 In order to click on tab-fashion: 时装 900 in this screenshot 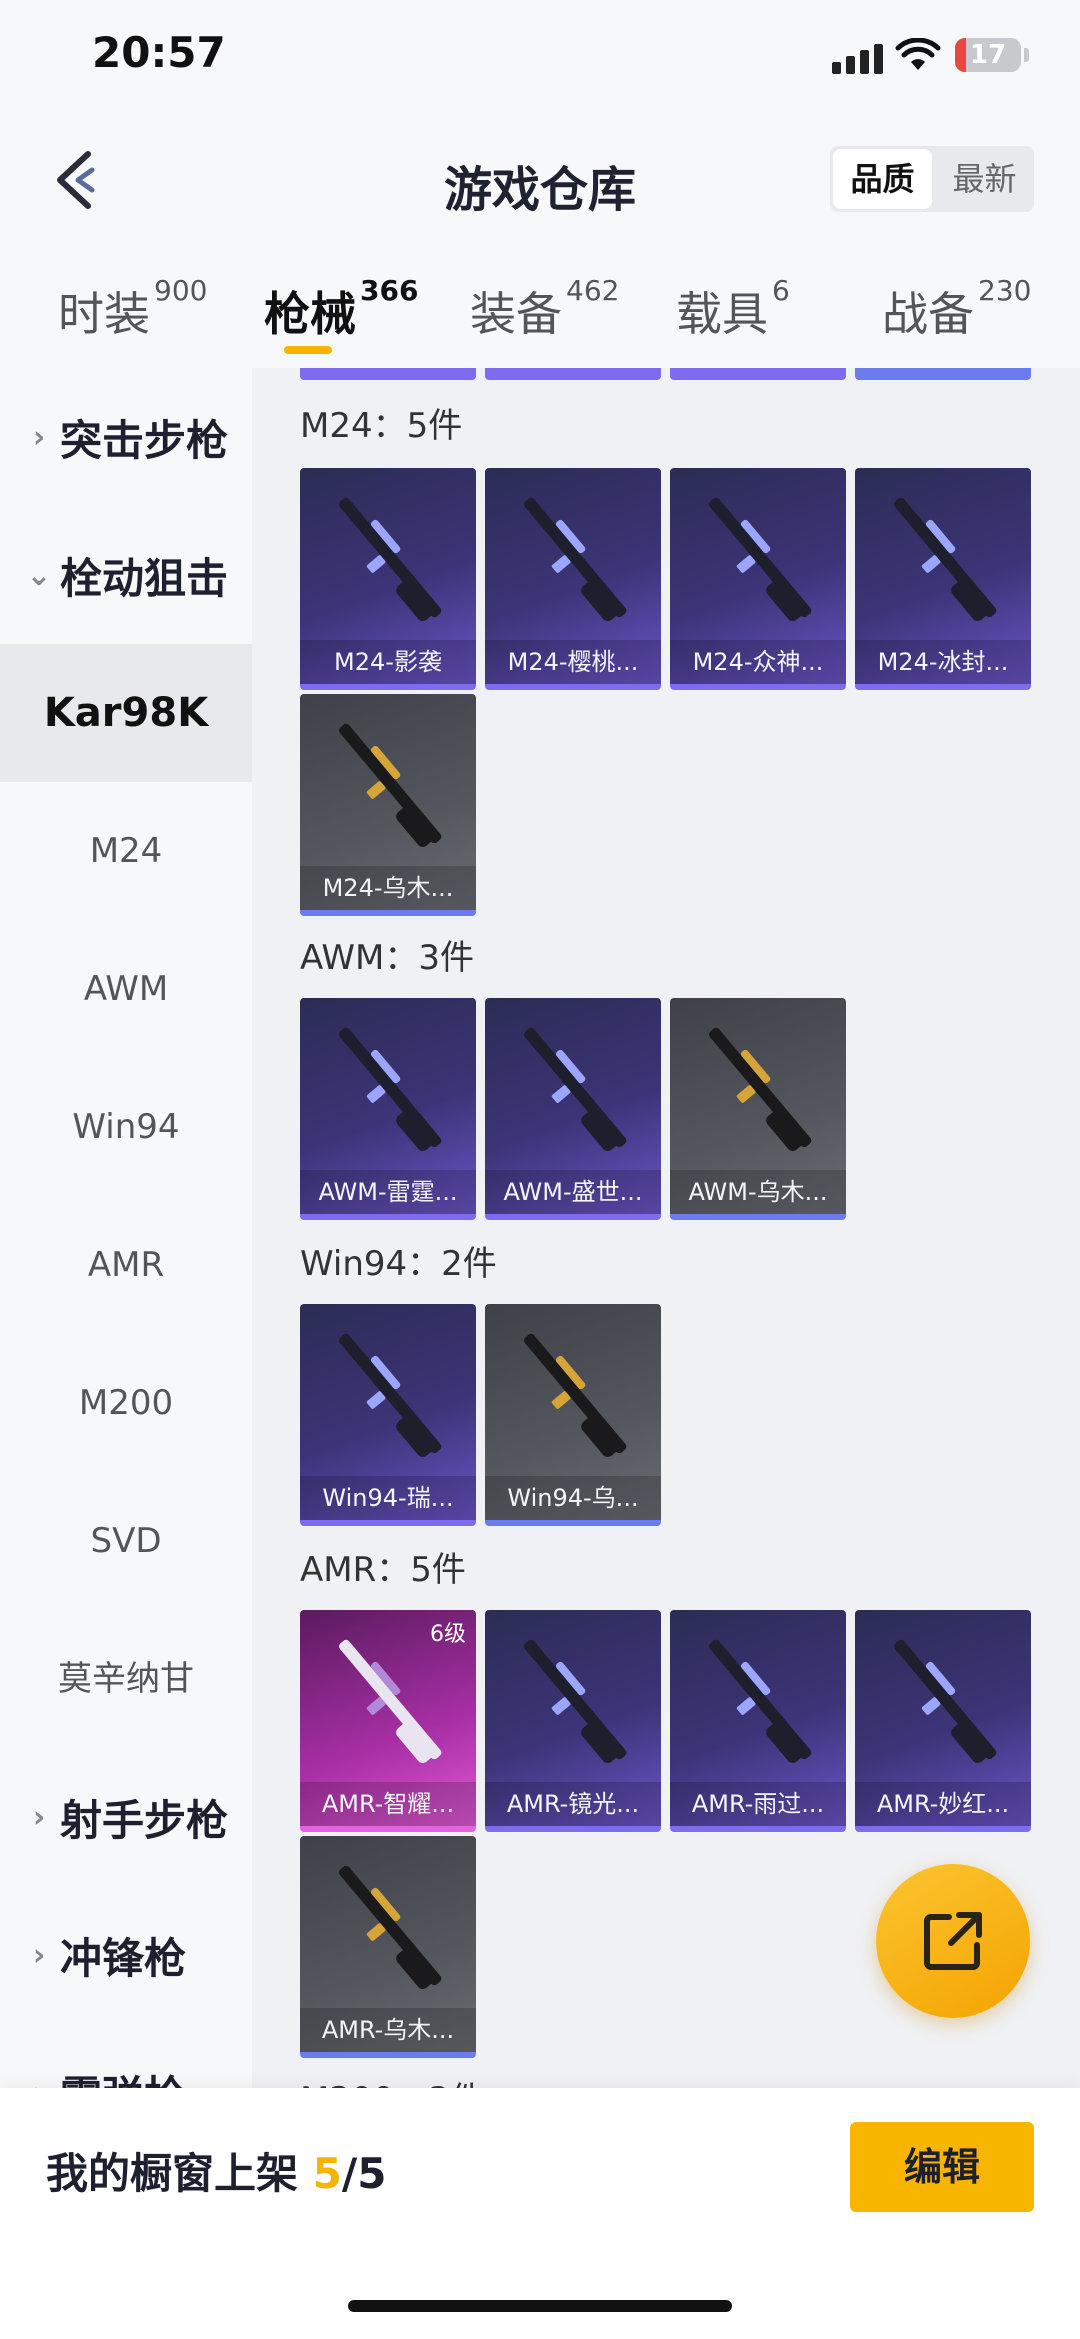, I will do `click(132, 309)`.